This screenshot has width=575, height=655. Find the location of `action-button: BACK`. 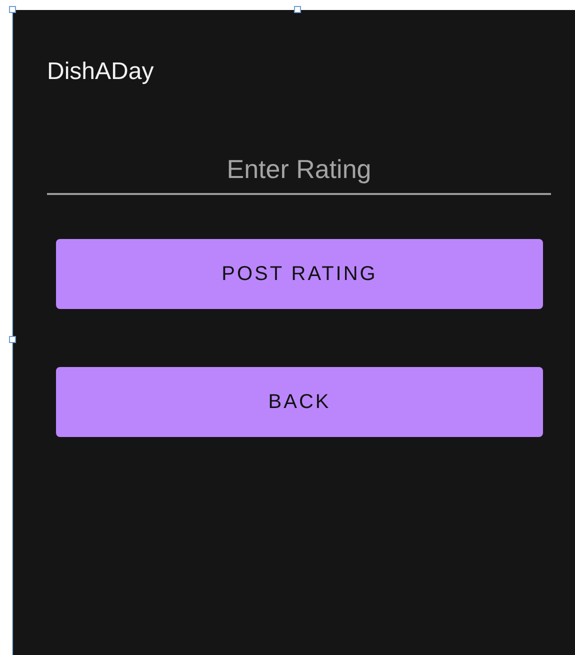

action-button: BACK is located at coordinates (299, 402).